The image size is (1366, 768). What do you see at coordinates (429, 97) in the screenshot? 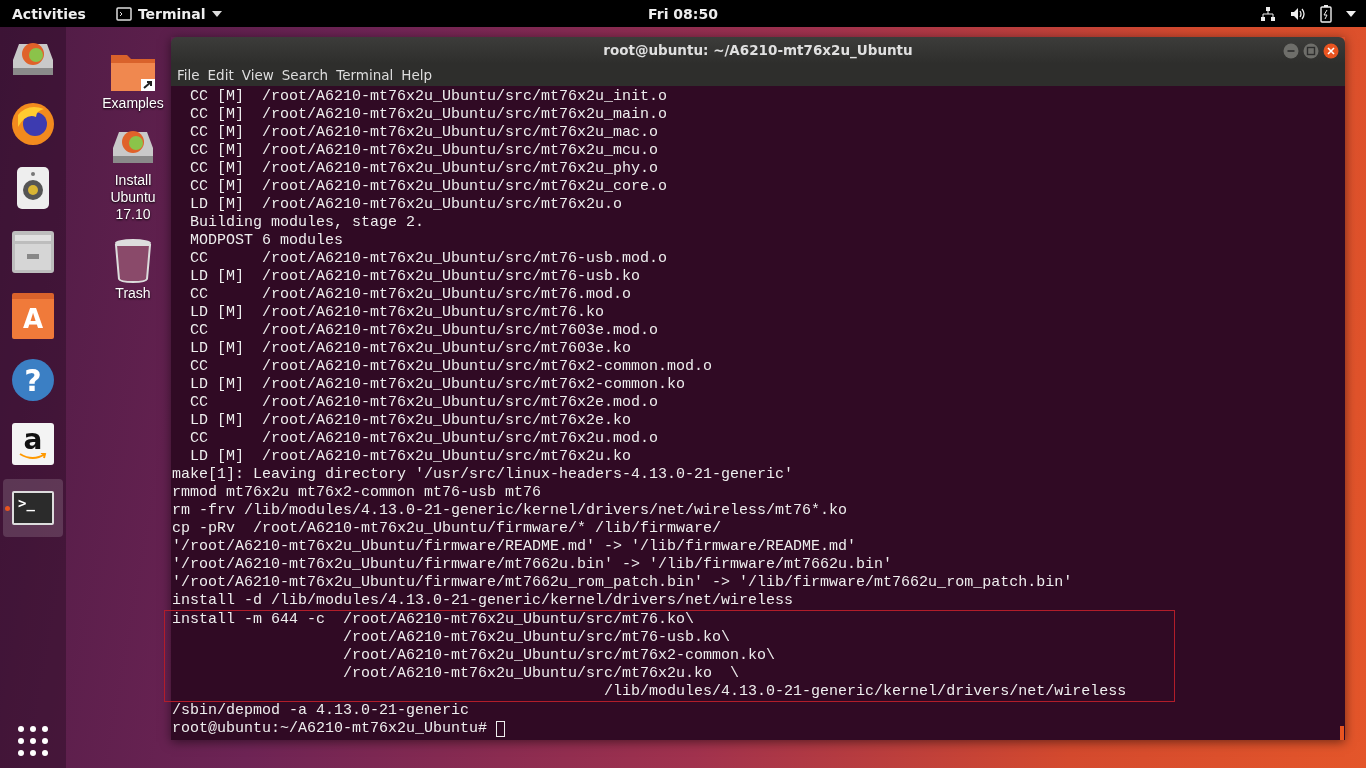
I see `terminal-line: CC [M] /root/A6210-mt76x2u_Ubuntu/src/mt76x2u_init.o` at bounding box center [429, 97].